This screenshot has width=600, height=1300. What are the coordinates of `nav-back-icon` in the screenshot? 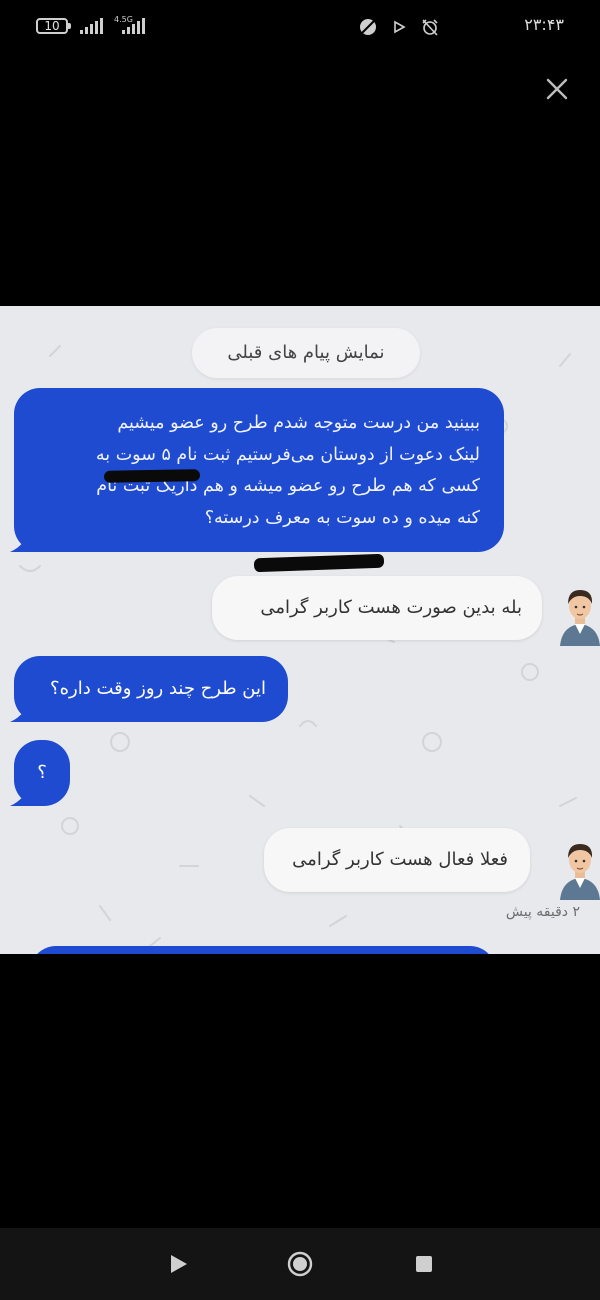 It's located at (179, 1264).